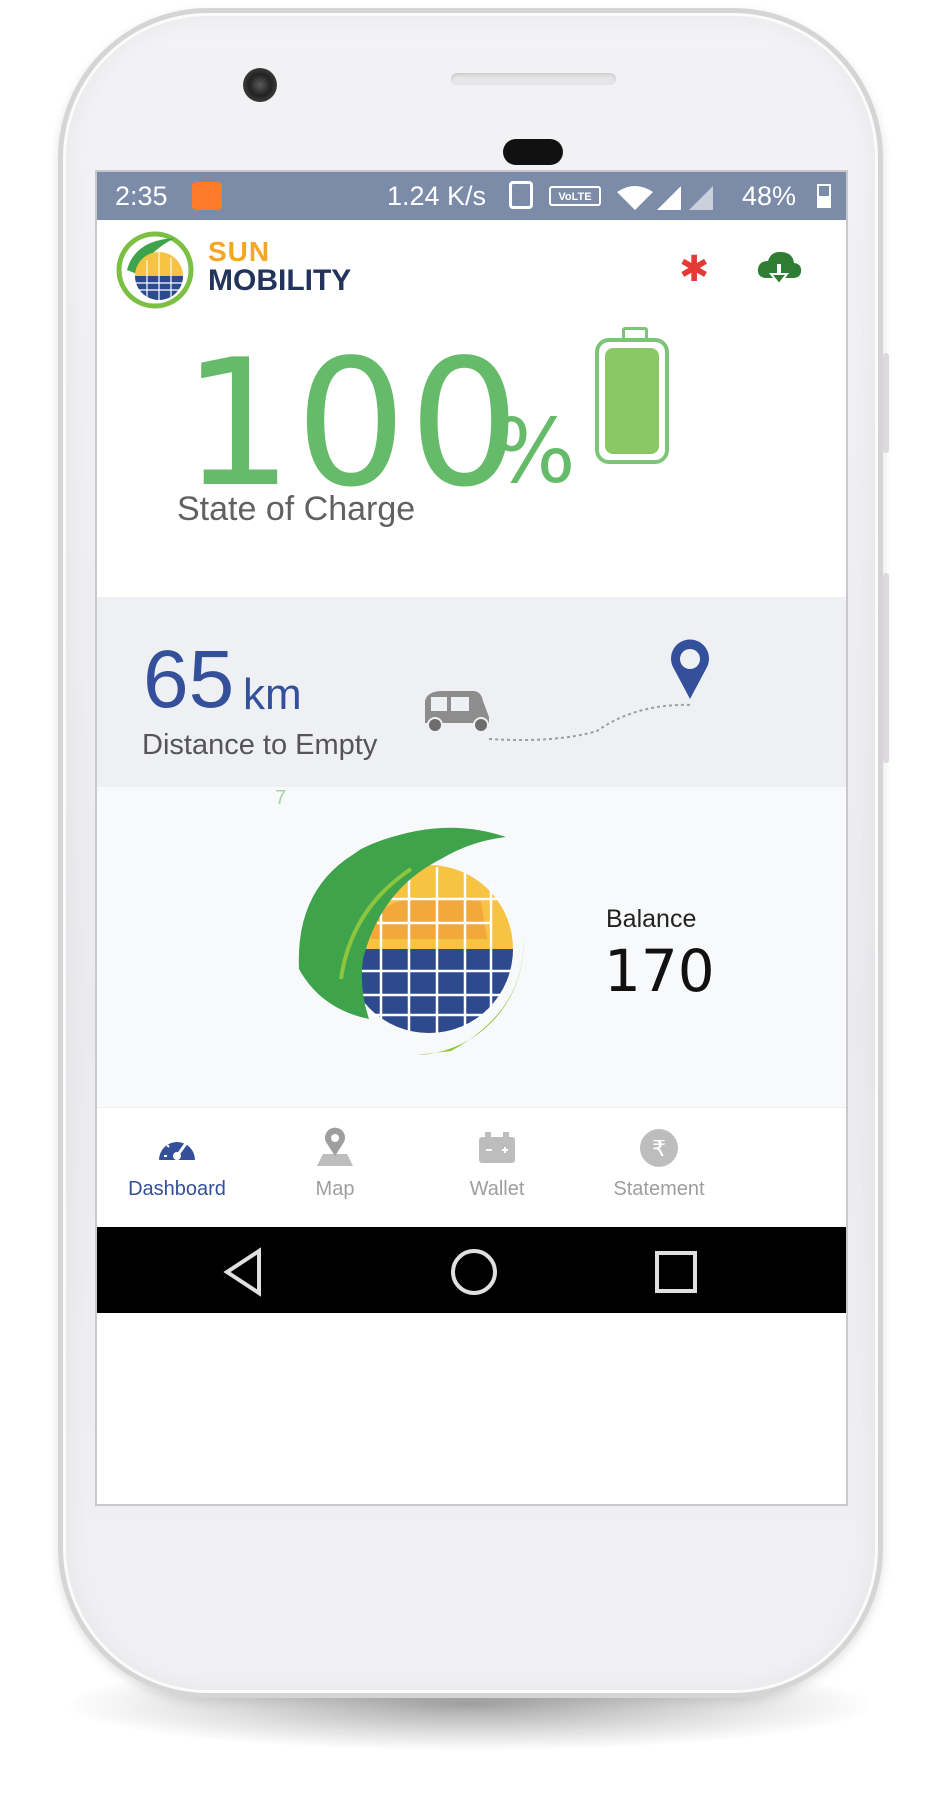 The image size is (945, 1800). I want to click on bottom-navigation: Dashboard Map Wallet ₹ Statement, so click(471, 1167).